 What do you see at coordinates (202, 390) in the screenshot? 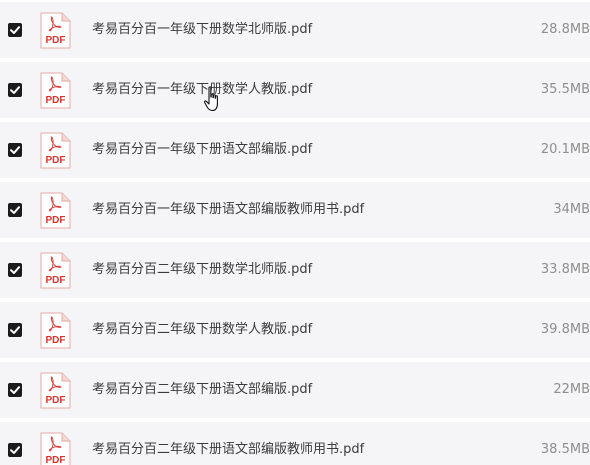
I see `file-name: 考易百分百二年级下册语文部编版.pdf` at bounding box center [202, 390].